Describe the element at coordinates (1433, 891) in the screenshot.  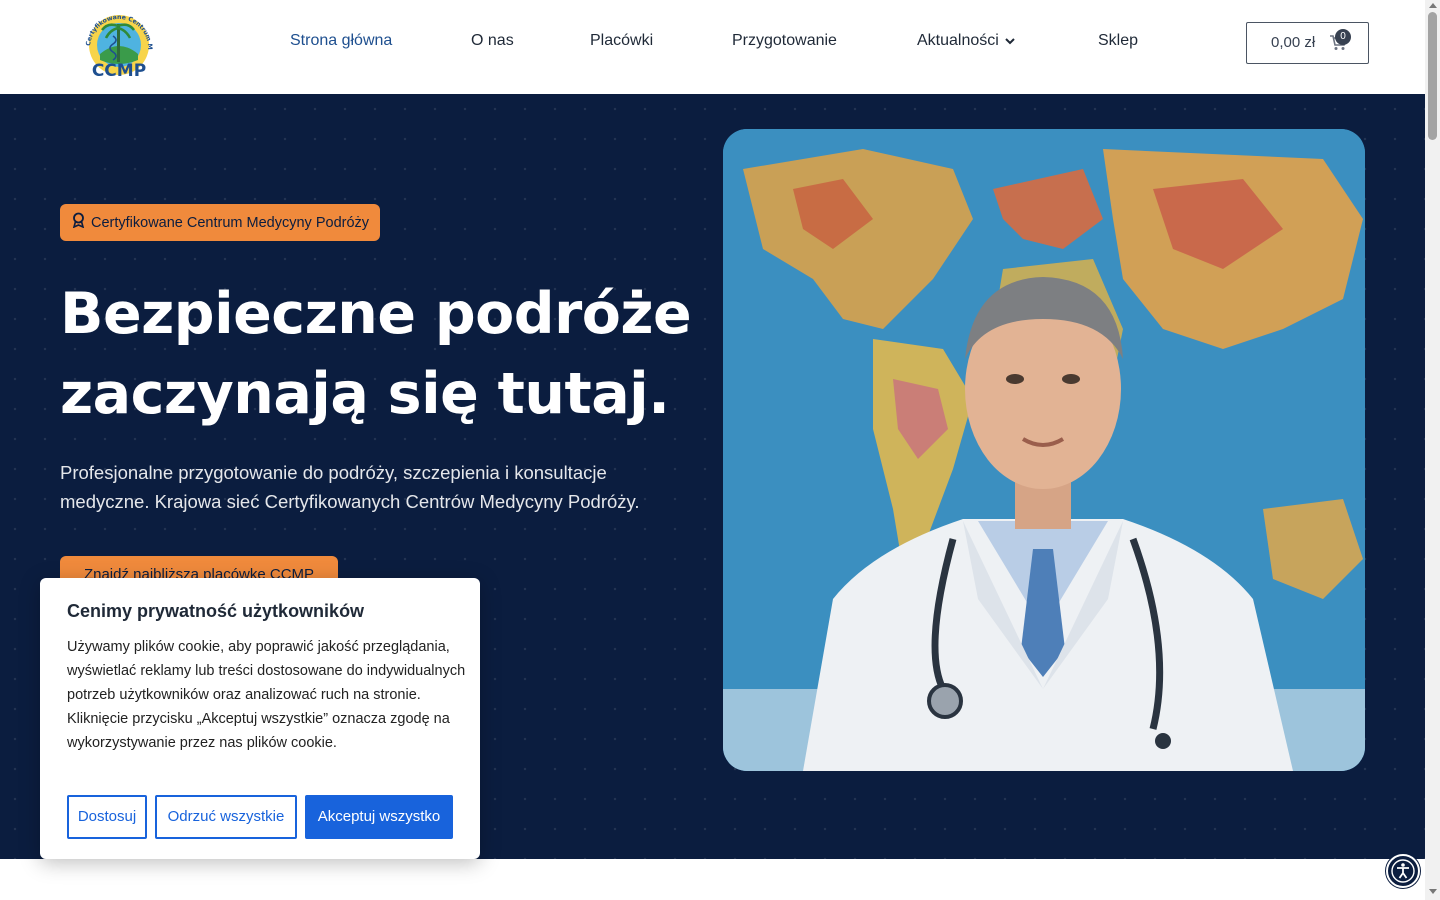
I see `scroll-down-arrow-icon` at that location.